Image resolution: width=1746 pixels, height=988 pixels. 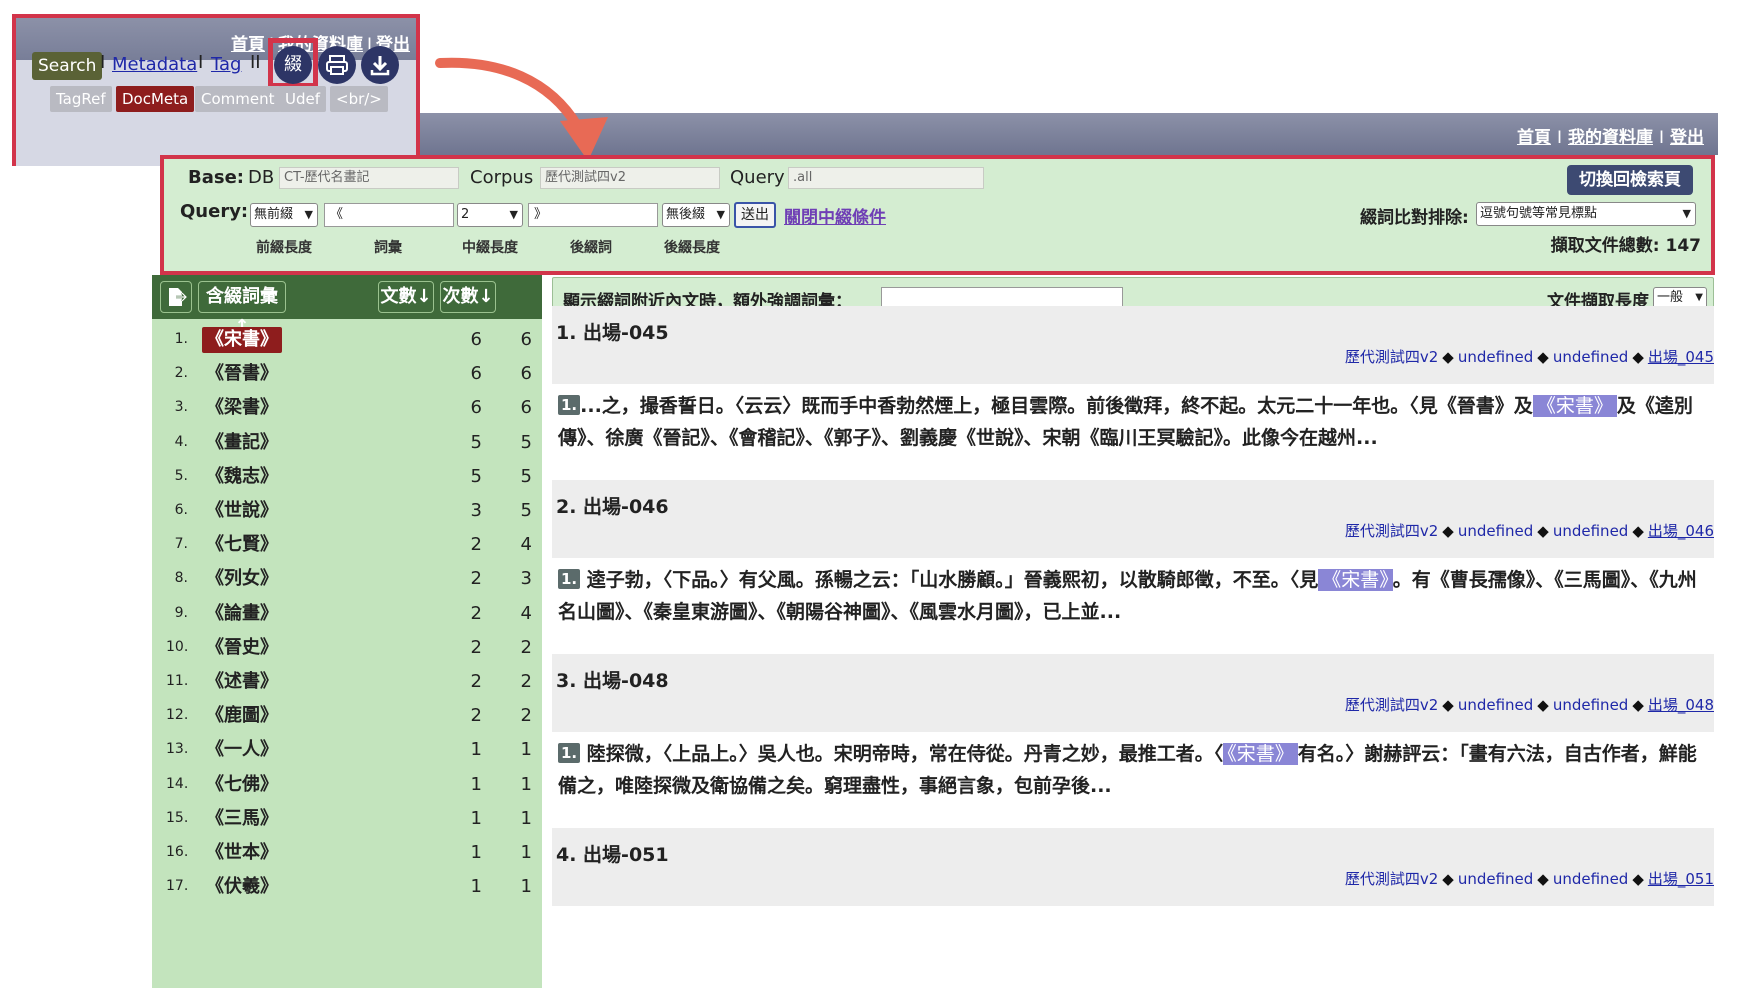 What do you see at coordinates (389, 215) in the screenshot?
I see `term-input: 《` at bounding box center [389, 215].